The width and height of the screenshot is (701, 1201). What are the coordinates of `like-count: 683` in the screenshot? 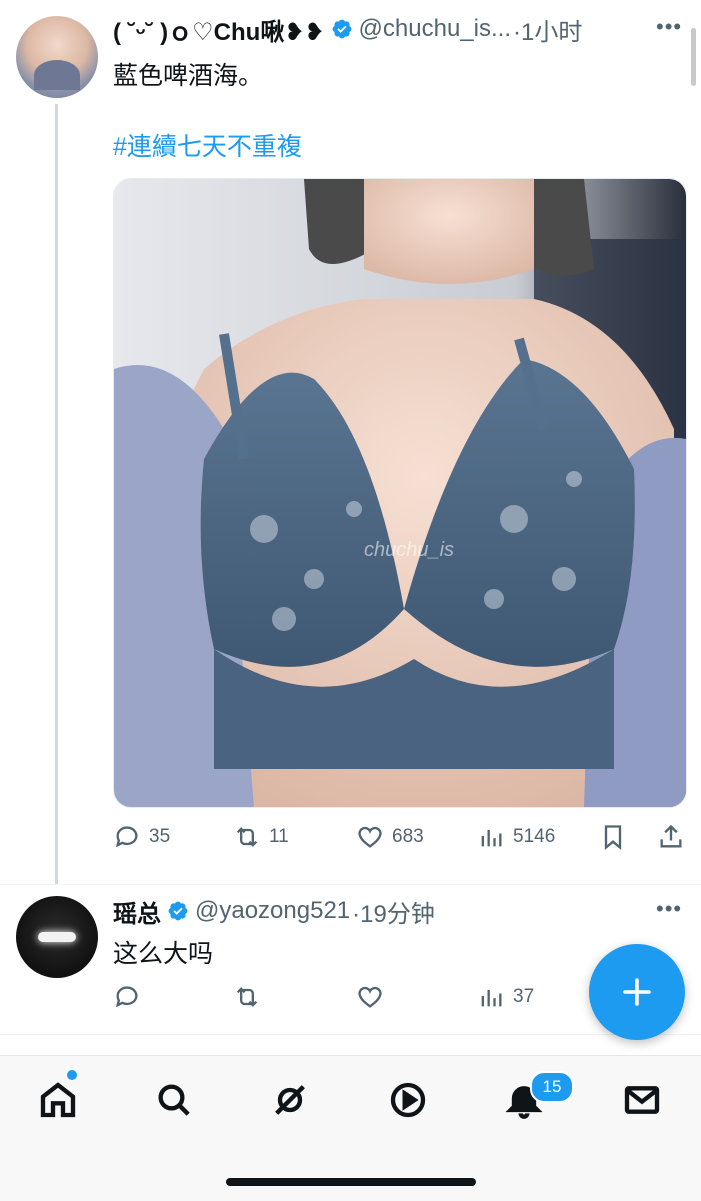 It's located at (408, 836).